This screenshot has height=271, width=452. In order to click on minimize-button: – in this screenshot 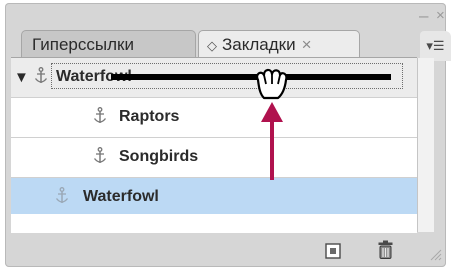, I will do `click(423, 15)`.